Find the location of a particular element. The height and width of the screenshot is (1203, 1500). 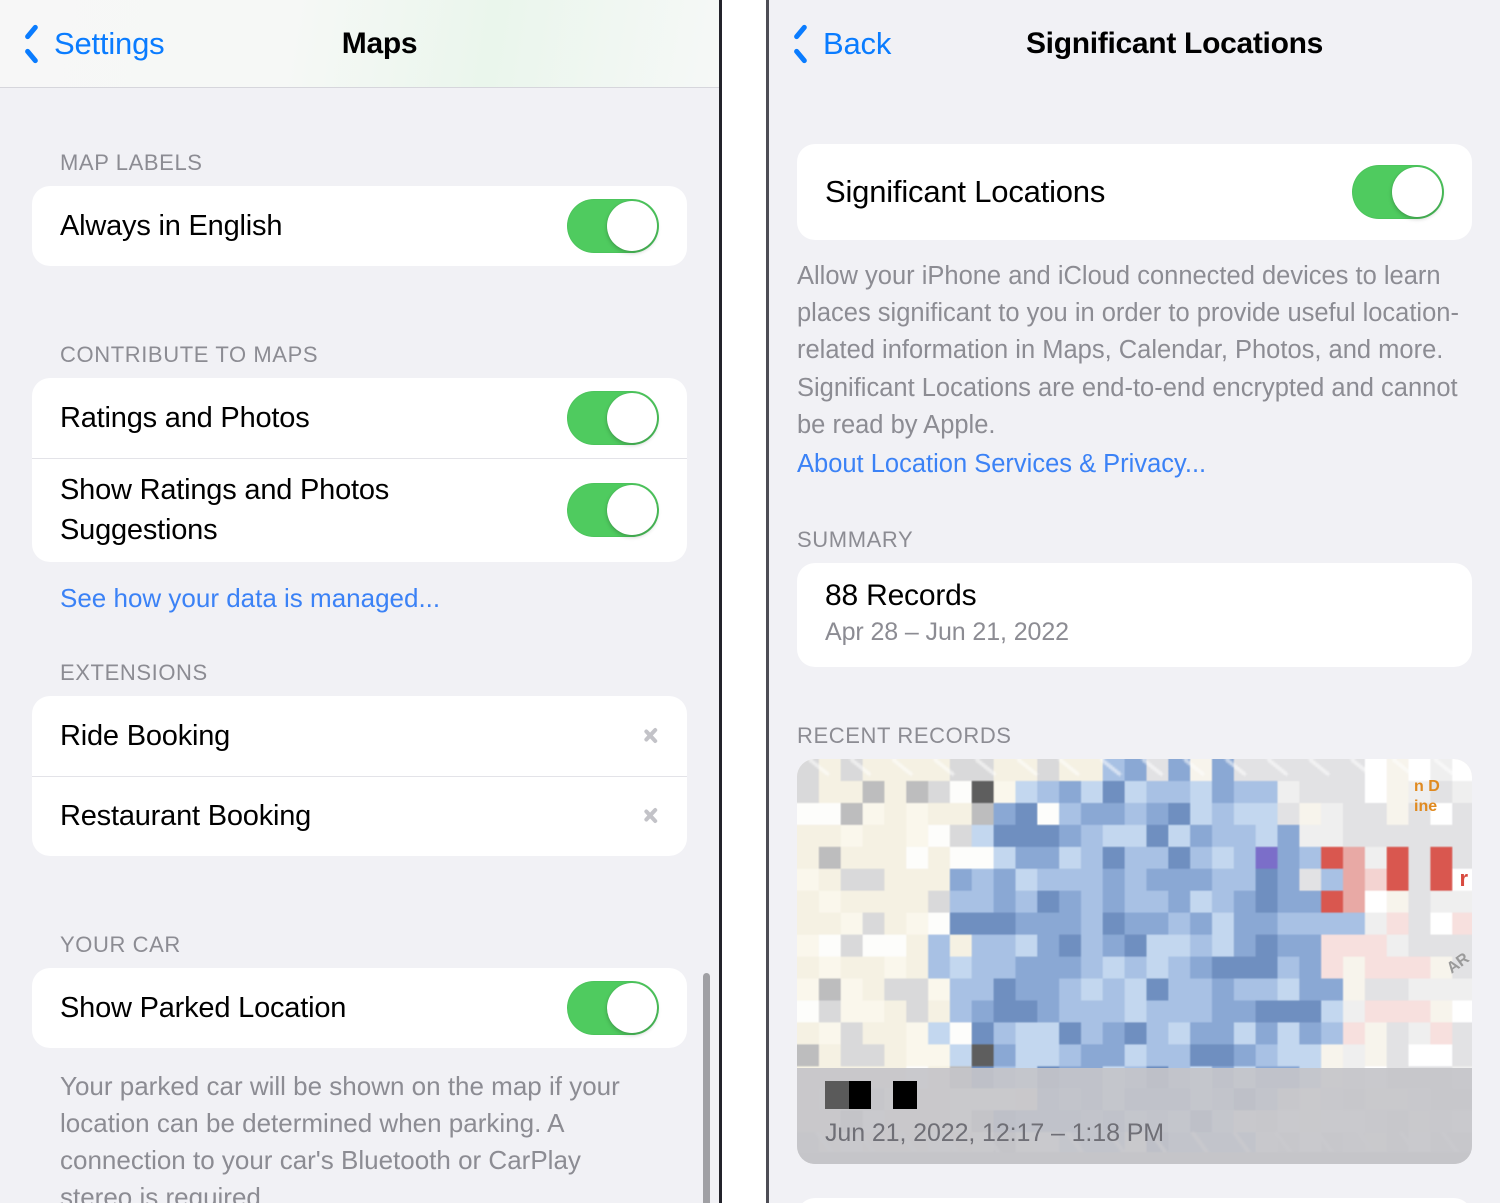

toggle-show-ratings-suggestions is located at coordinates (613, 510).